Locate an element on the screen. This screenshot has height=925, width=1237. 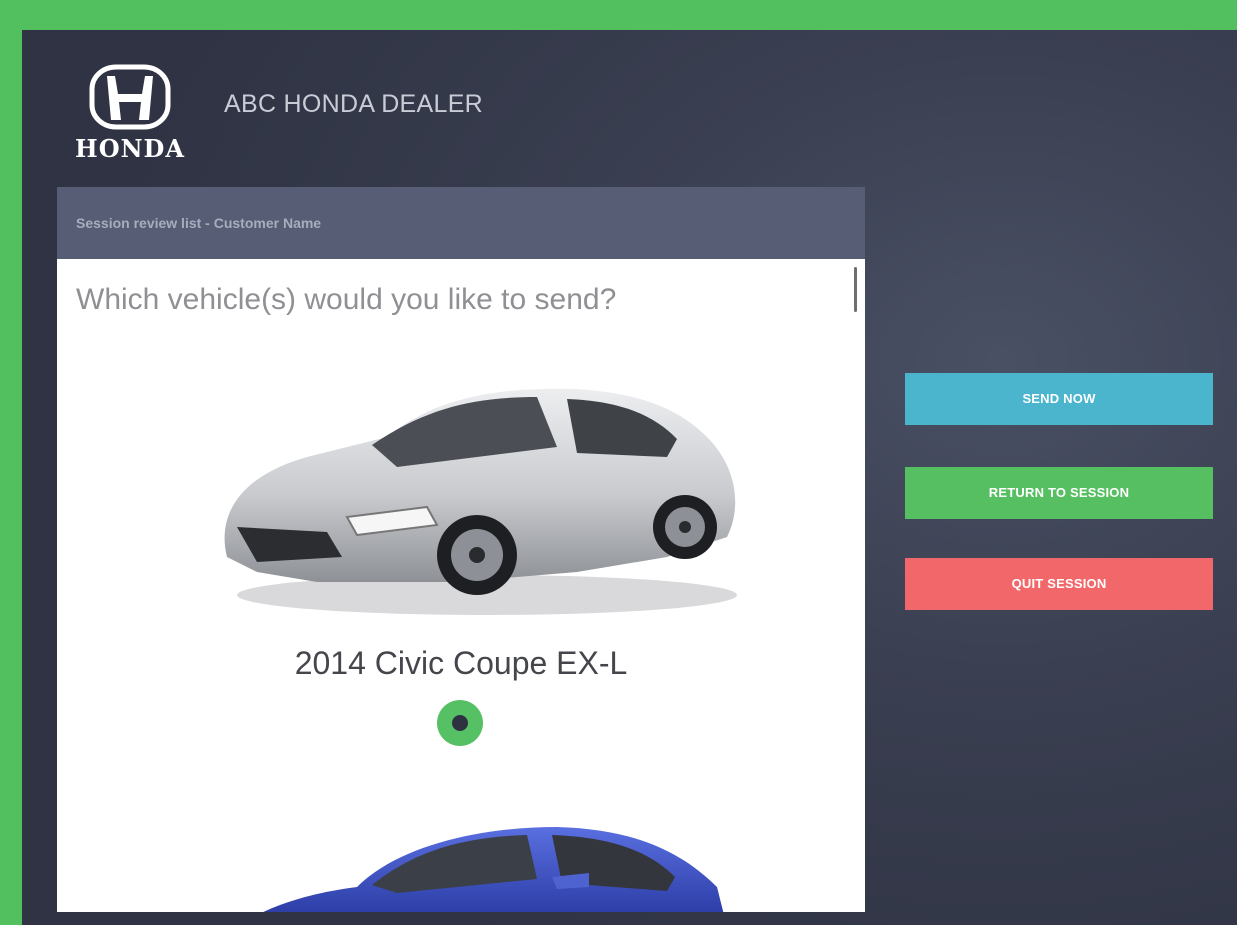
quit-session-button: QUIT SESSION is located at coordinates (1059, 584).